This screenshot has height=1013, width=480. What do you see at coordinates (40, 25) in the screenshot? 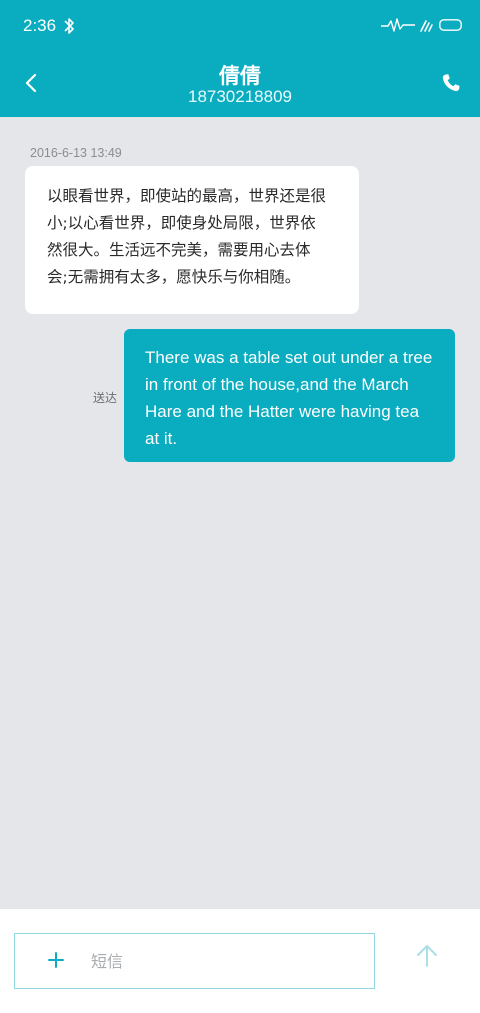
I see `status-time: 2:36` at bounding box center [40, 25].